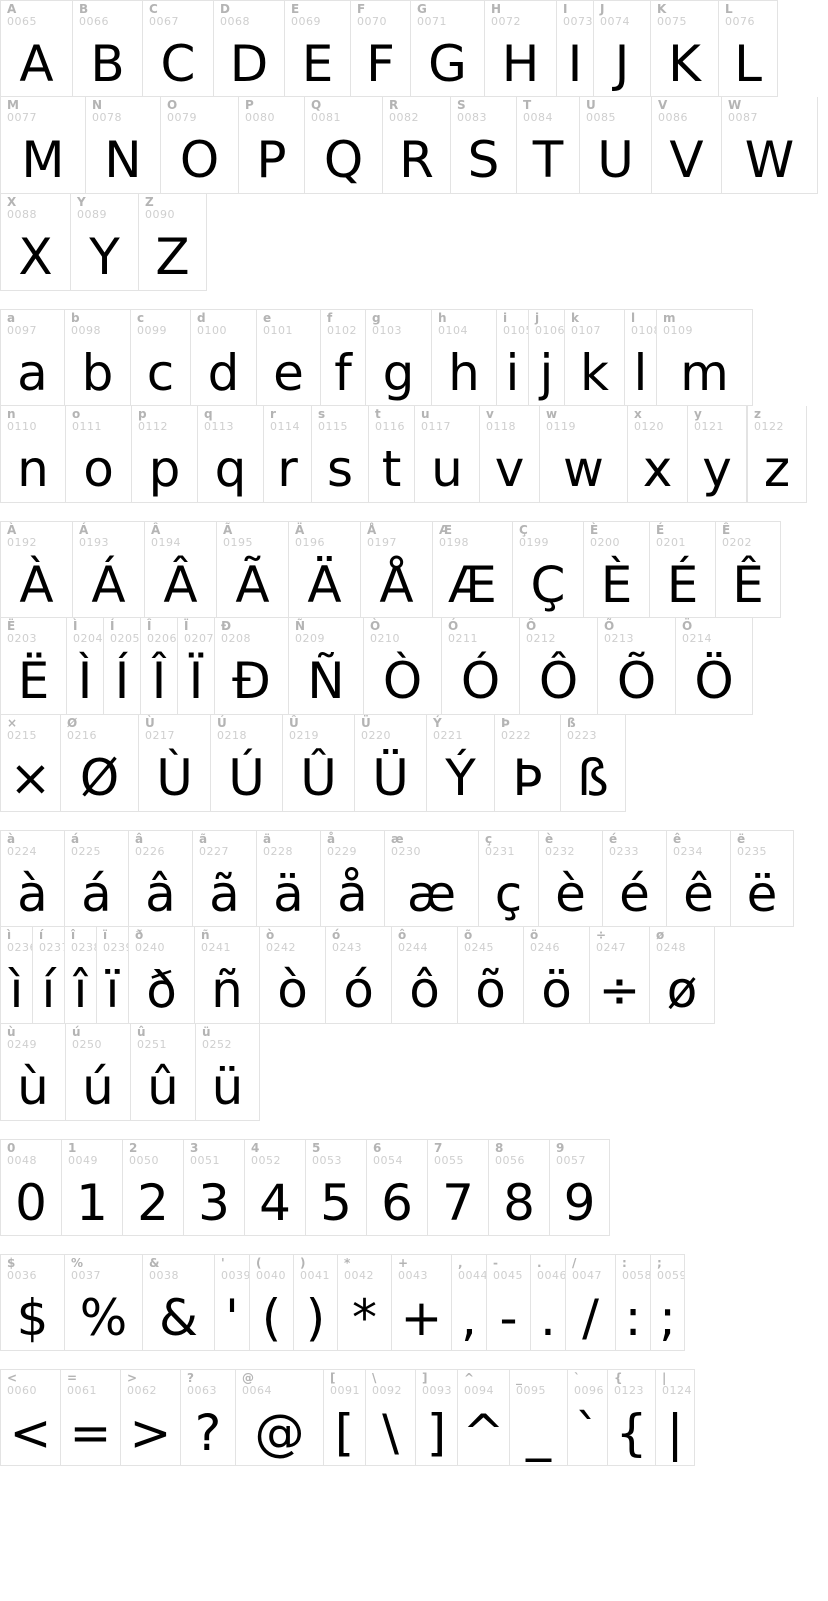 This screenshot has height=1601, width=828. Describe the element at coordinates (431, 878) in the screenshot. I see `char-cell: æ 0230 æ` at that location.